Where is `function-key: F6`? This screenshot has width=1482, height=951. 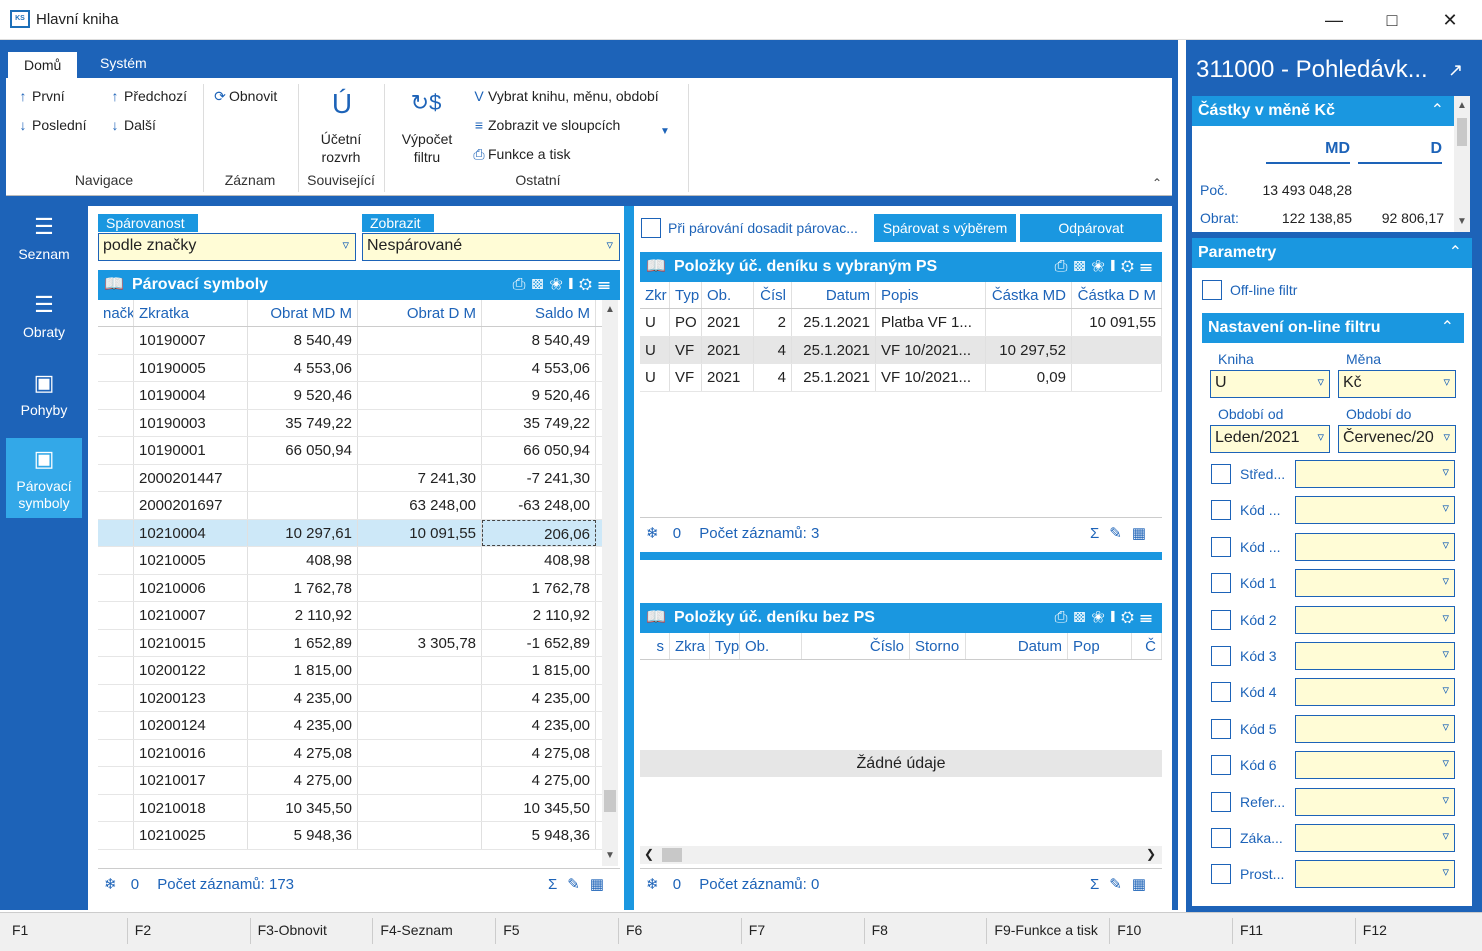
function-key: F6 is located at coordinates (634, 930).